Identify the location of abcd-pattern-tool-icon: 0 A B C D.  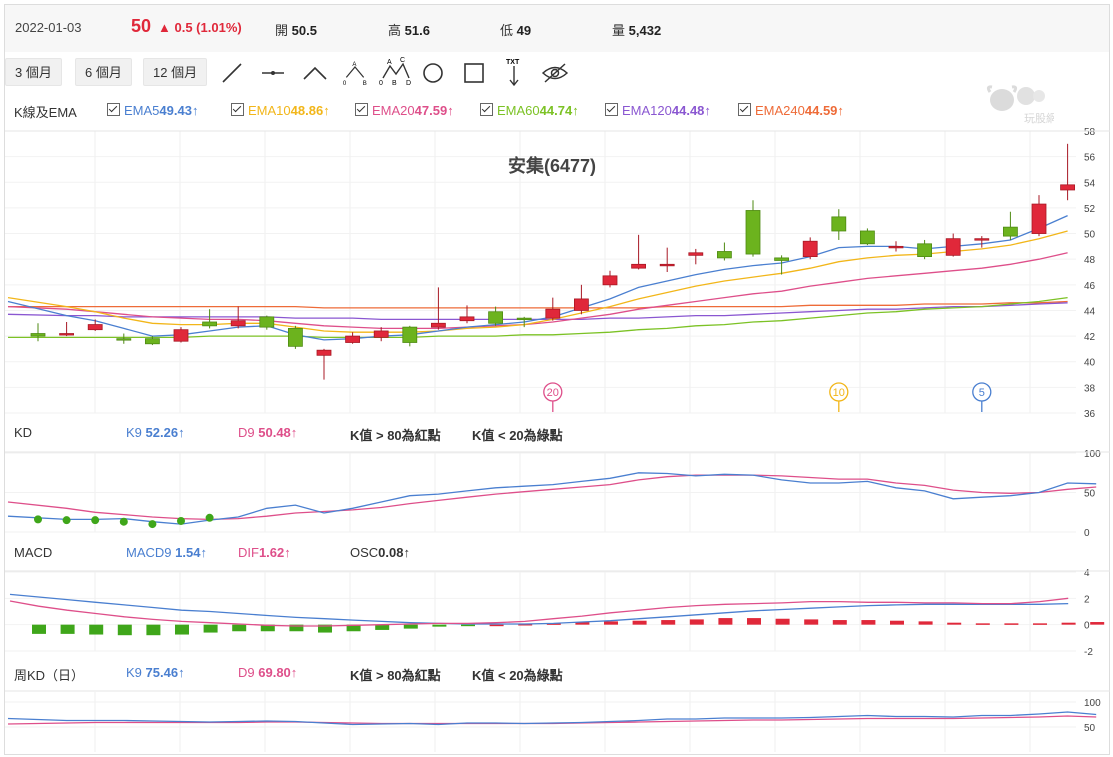
(396, 71).